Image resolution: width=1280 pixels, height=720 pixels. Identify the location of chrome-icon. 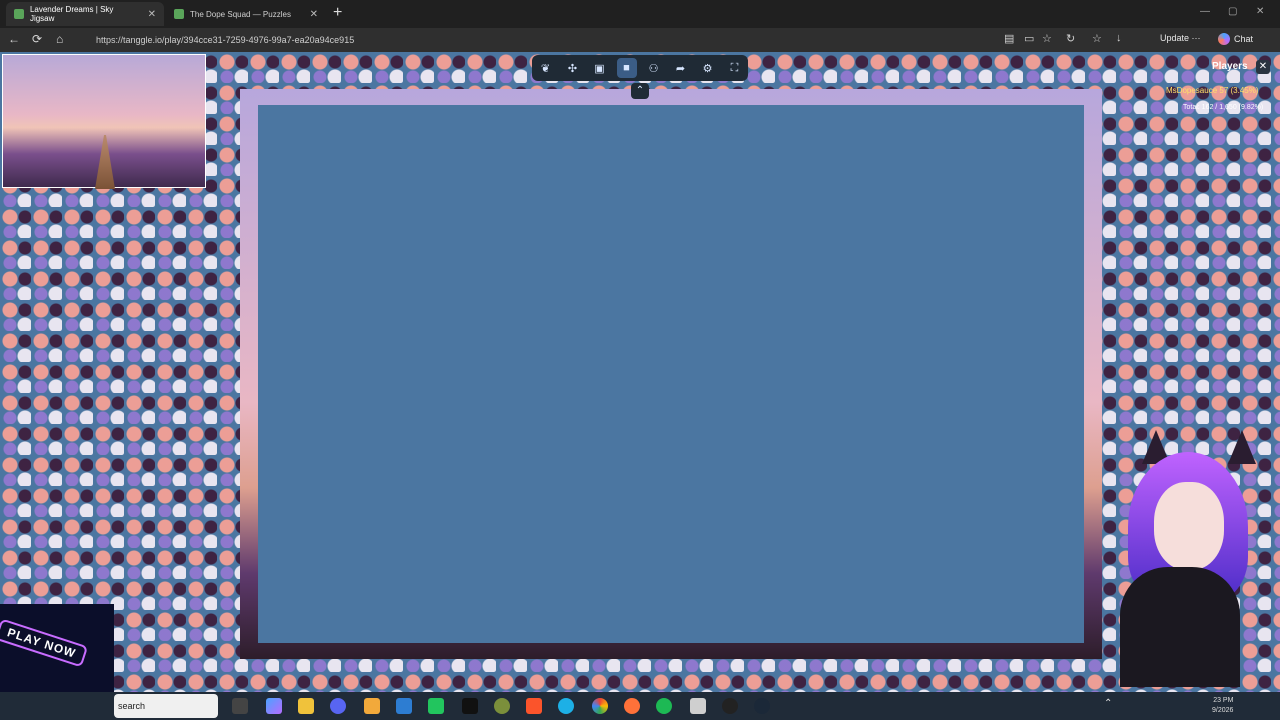
(600, 706).